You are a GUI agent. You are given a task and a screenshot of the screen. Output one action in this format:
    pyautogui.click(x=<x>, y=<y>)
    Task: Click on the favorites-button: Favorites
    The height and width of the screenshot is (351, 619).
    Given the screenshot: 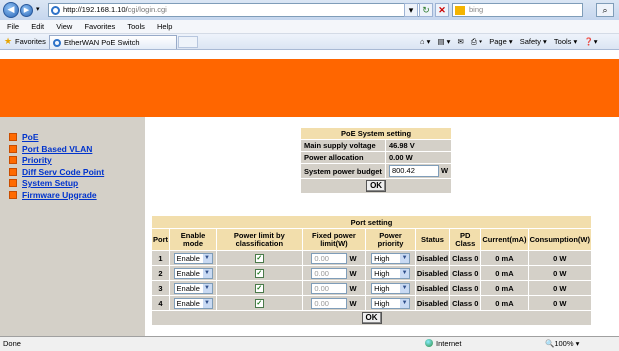 What is the action you would take?
    pyautogui.click(x=30, y=42)
    